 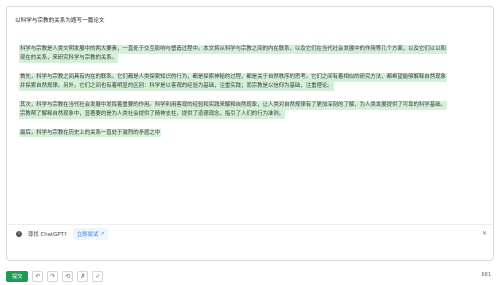 What do you see at coordinates (484, 233) in the screenshot?
I see `close-icon: ✕` at bounding box center [484, 233].